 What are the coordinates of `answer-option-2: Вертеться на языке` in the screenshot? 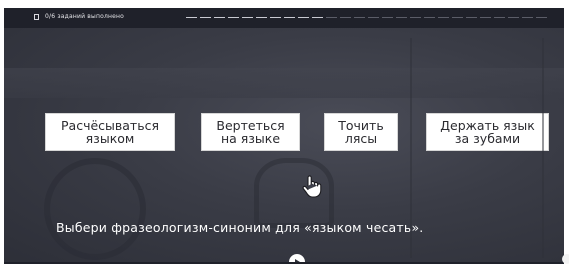 It's located at (250, 132).